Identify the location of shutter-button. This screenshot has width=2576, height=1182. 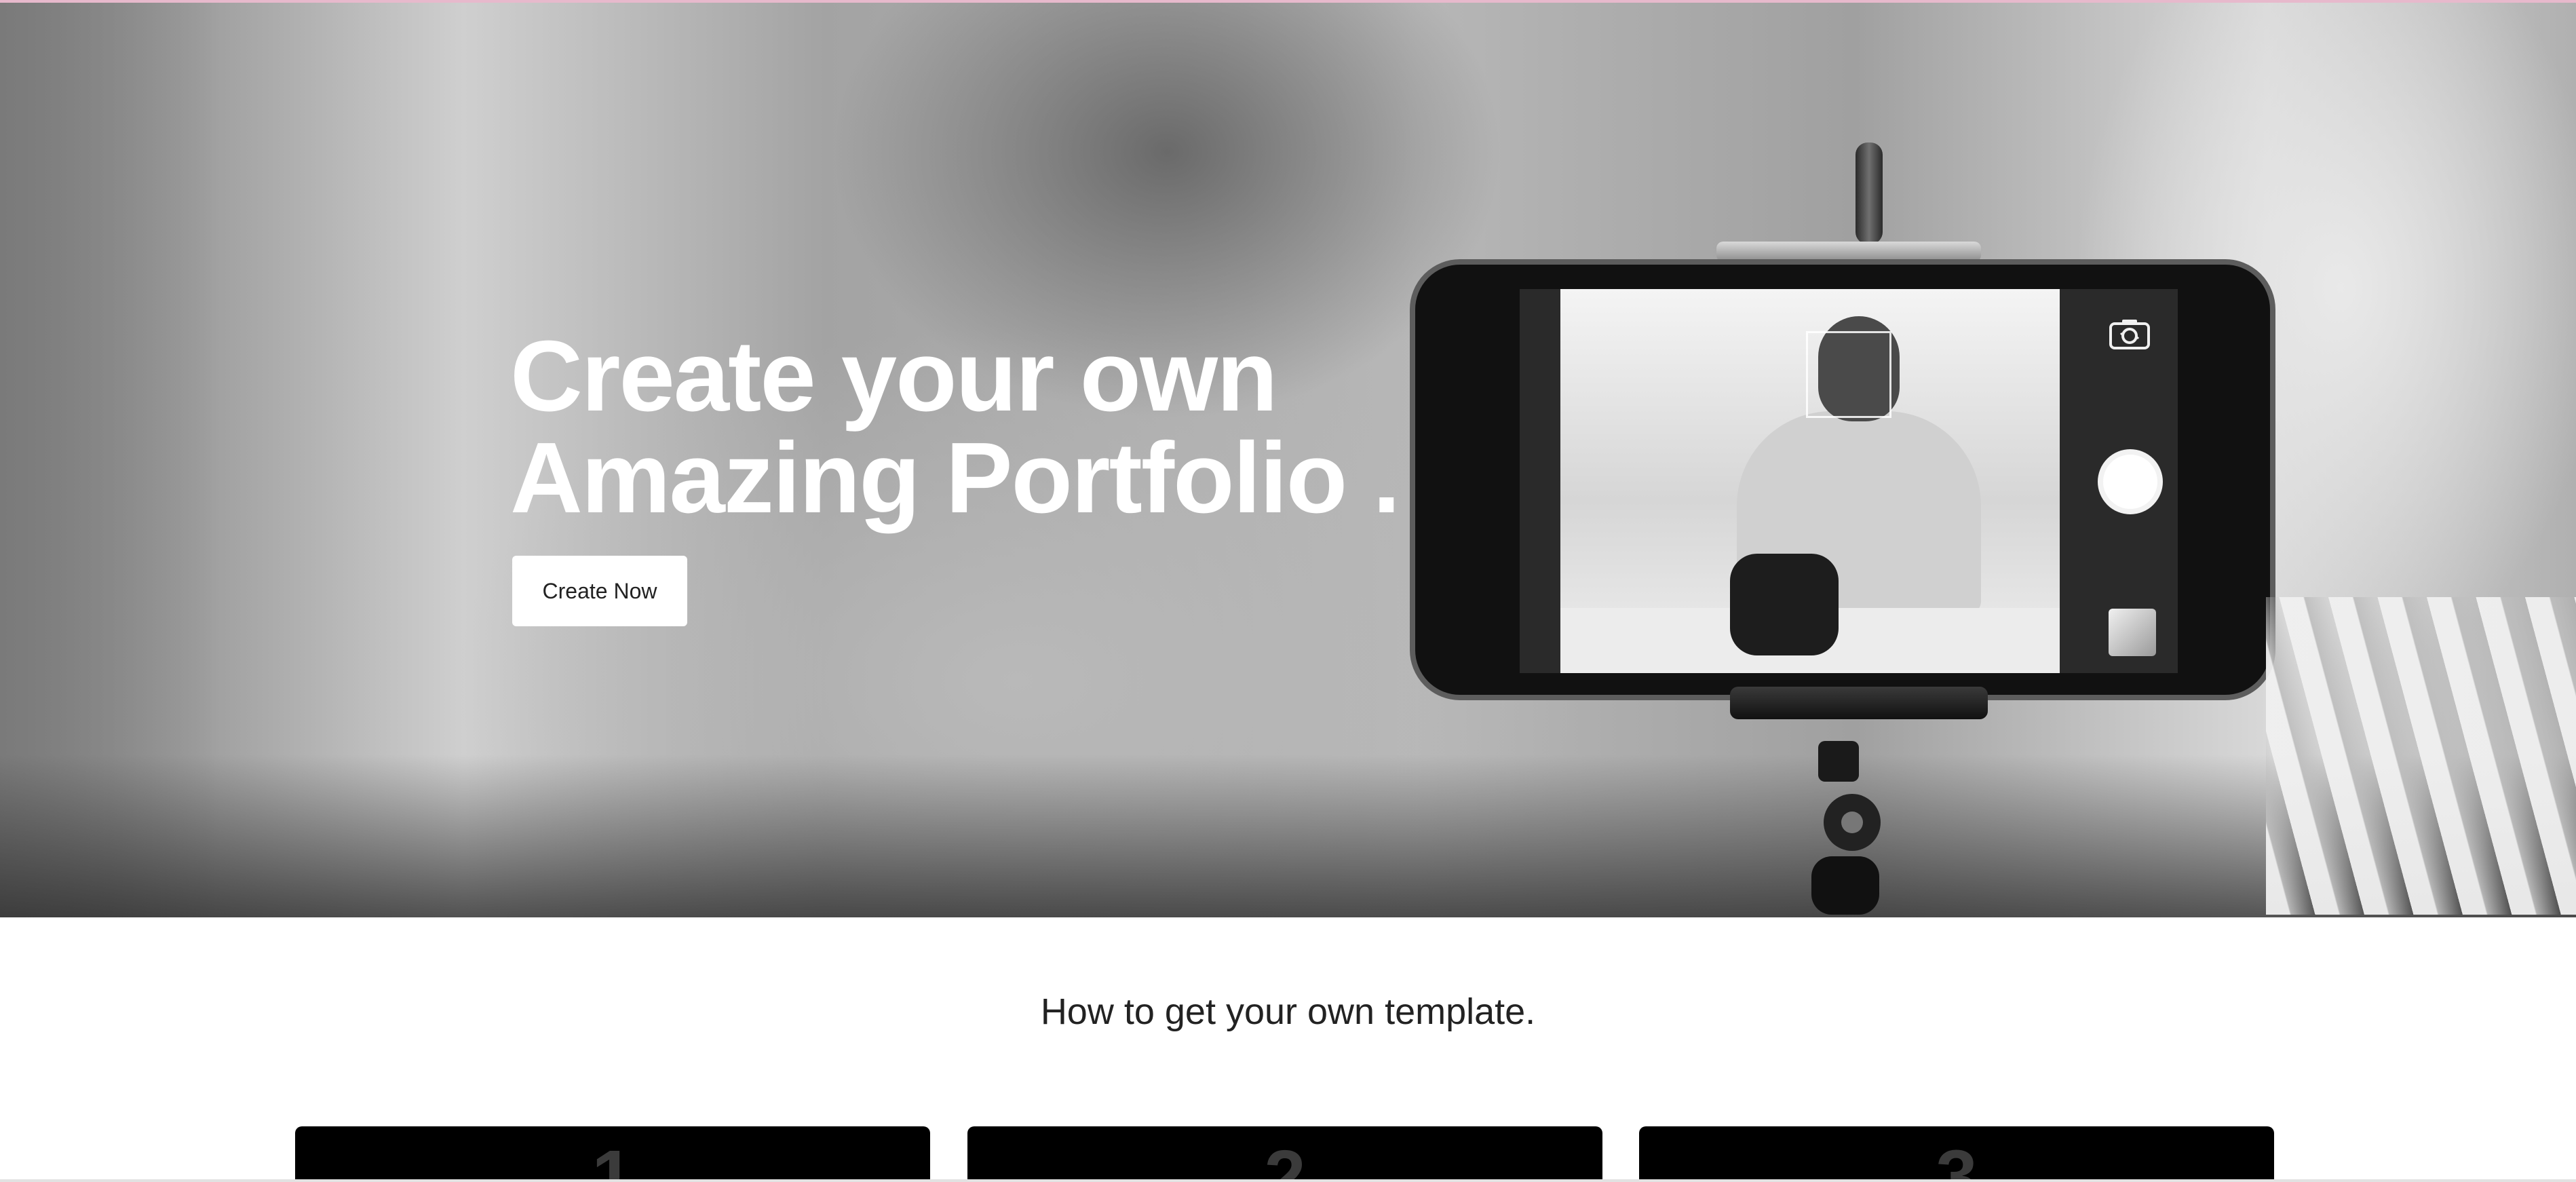
(2130, 481).